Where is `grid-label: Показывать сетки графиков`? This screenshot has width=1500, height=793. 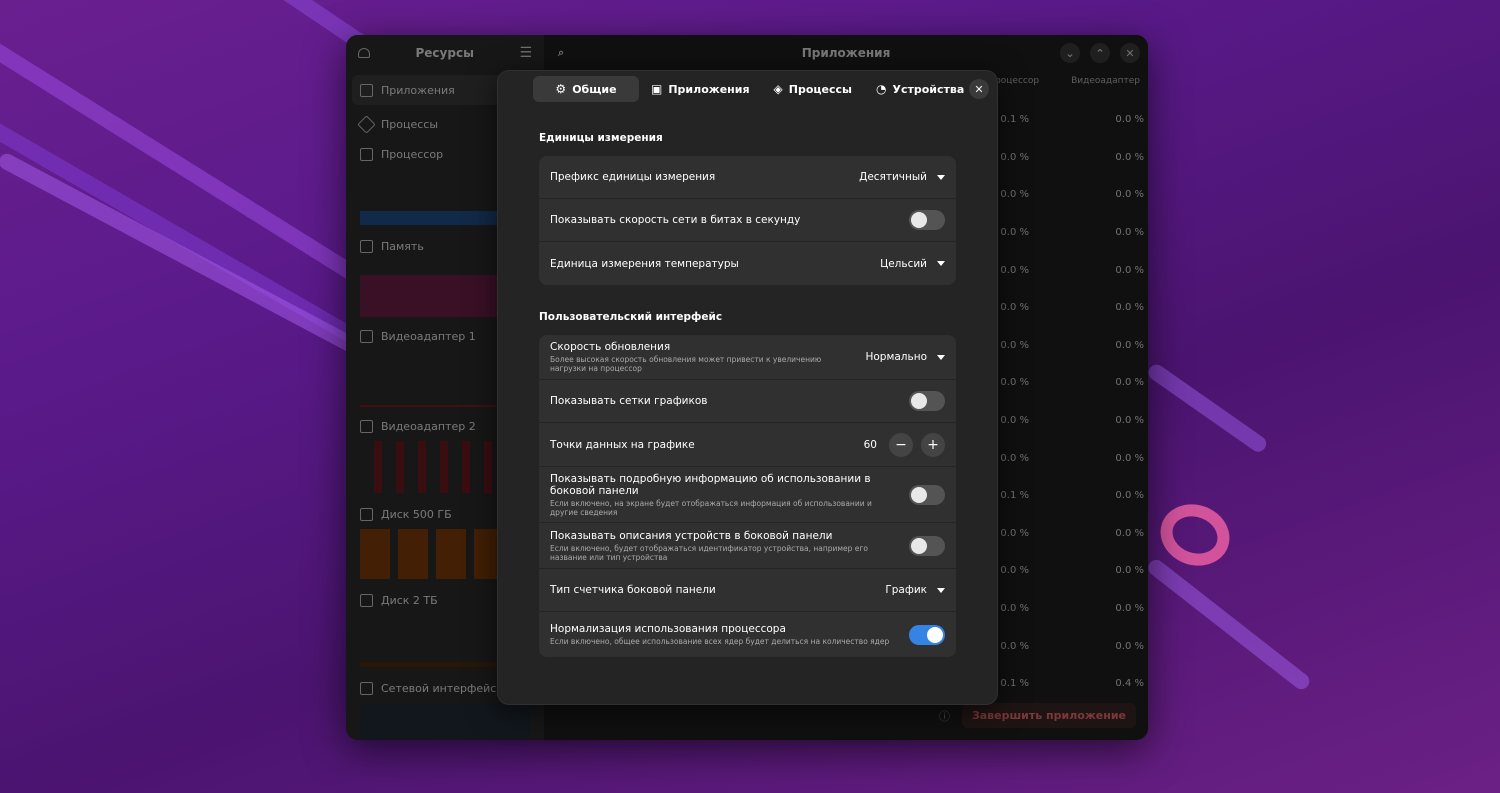 grid-label: Показывать сетки графиков is located at coordinates (629, 401).